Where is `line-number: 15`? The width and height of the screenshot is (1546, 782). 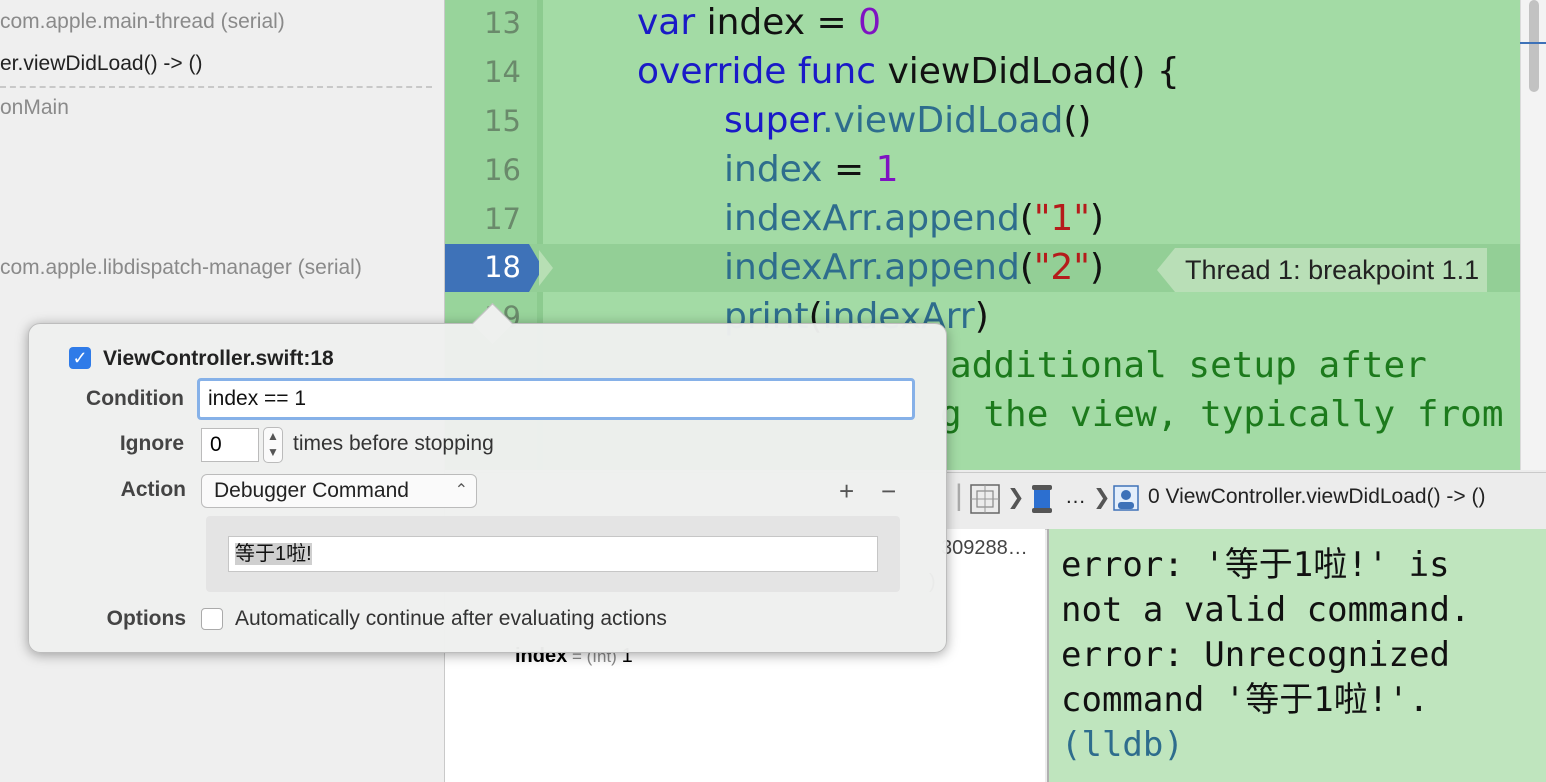 line-number: 15 is located at coordinates (502, 121).